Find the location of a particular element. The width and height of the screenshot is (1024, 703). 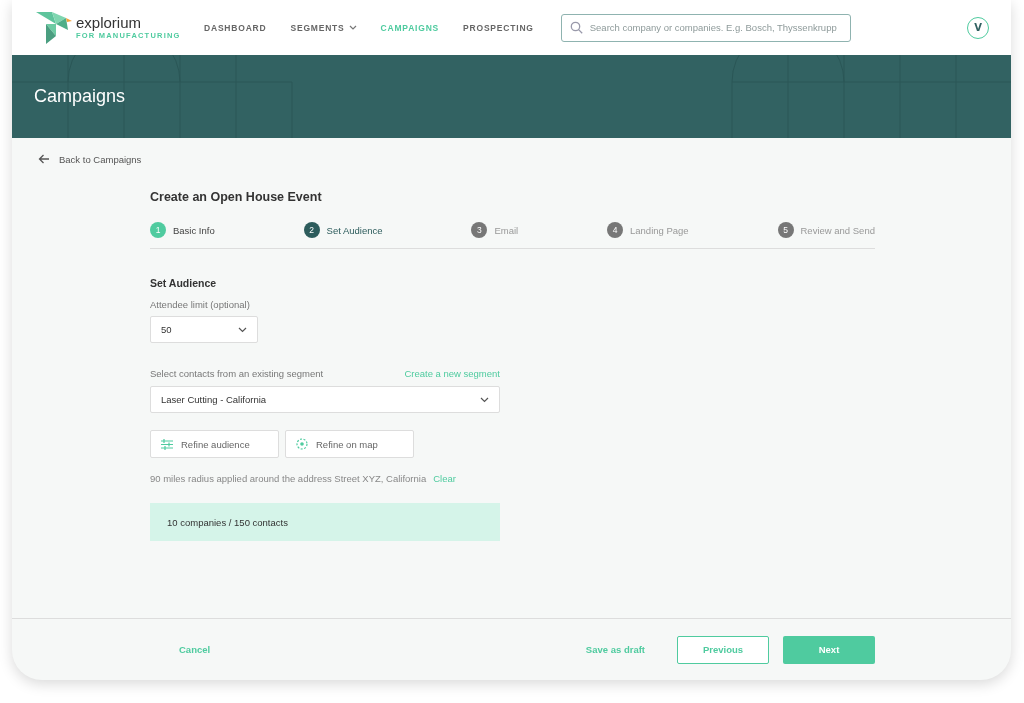

segment-select: Laser Cutting - California is located at coordinates (325, 399).